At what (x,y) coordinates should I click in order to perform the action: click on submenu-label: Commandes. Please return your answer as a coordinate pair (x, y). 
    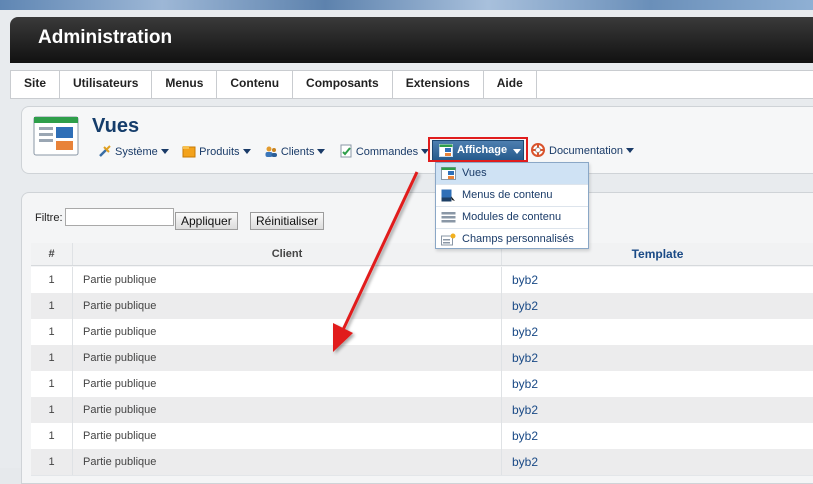
    Looking at the image, I should click on (387, 151).